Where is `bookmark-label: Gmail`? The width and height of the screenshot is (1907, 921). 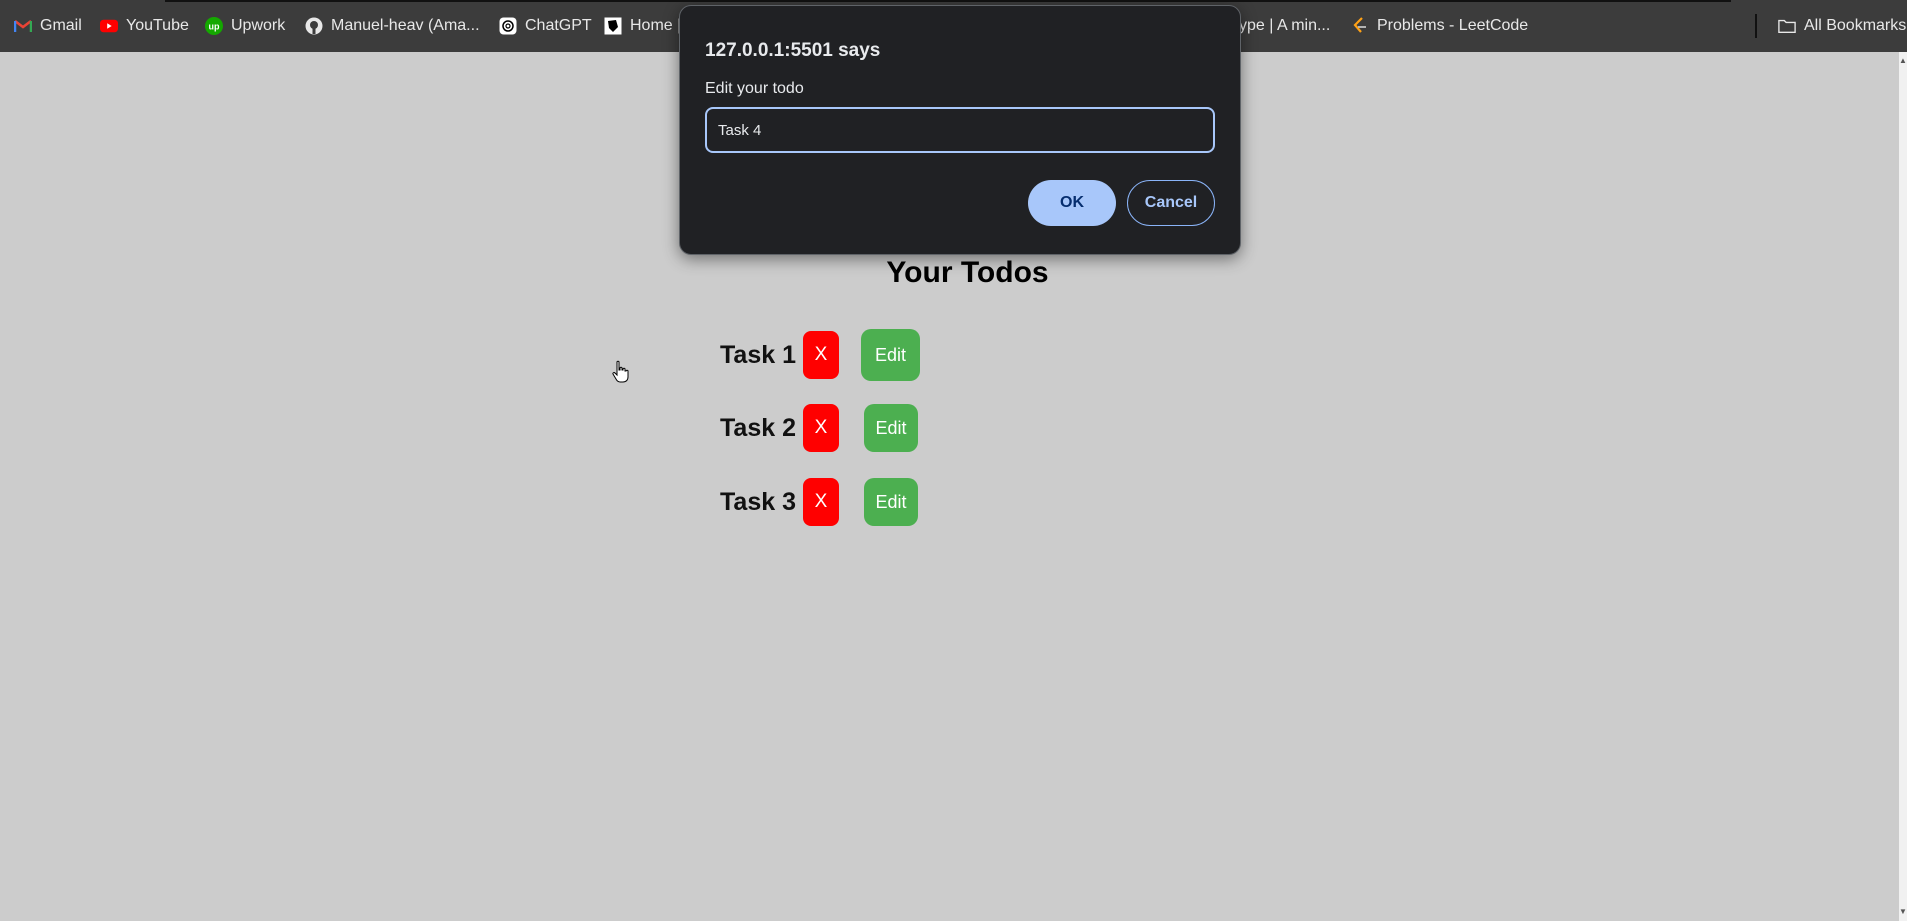 bookmark-label: Gmail is located at coordinates (61, 25).